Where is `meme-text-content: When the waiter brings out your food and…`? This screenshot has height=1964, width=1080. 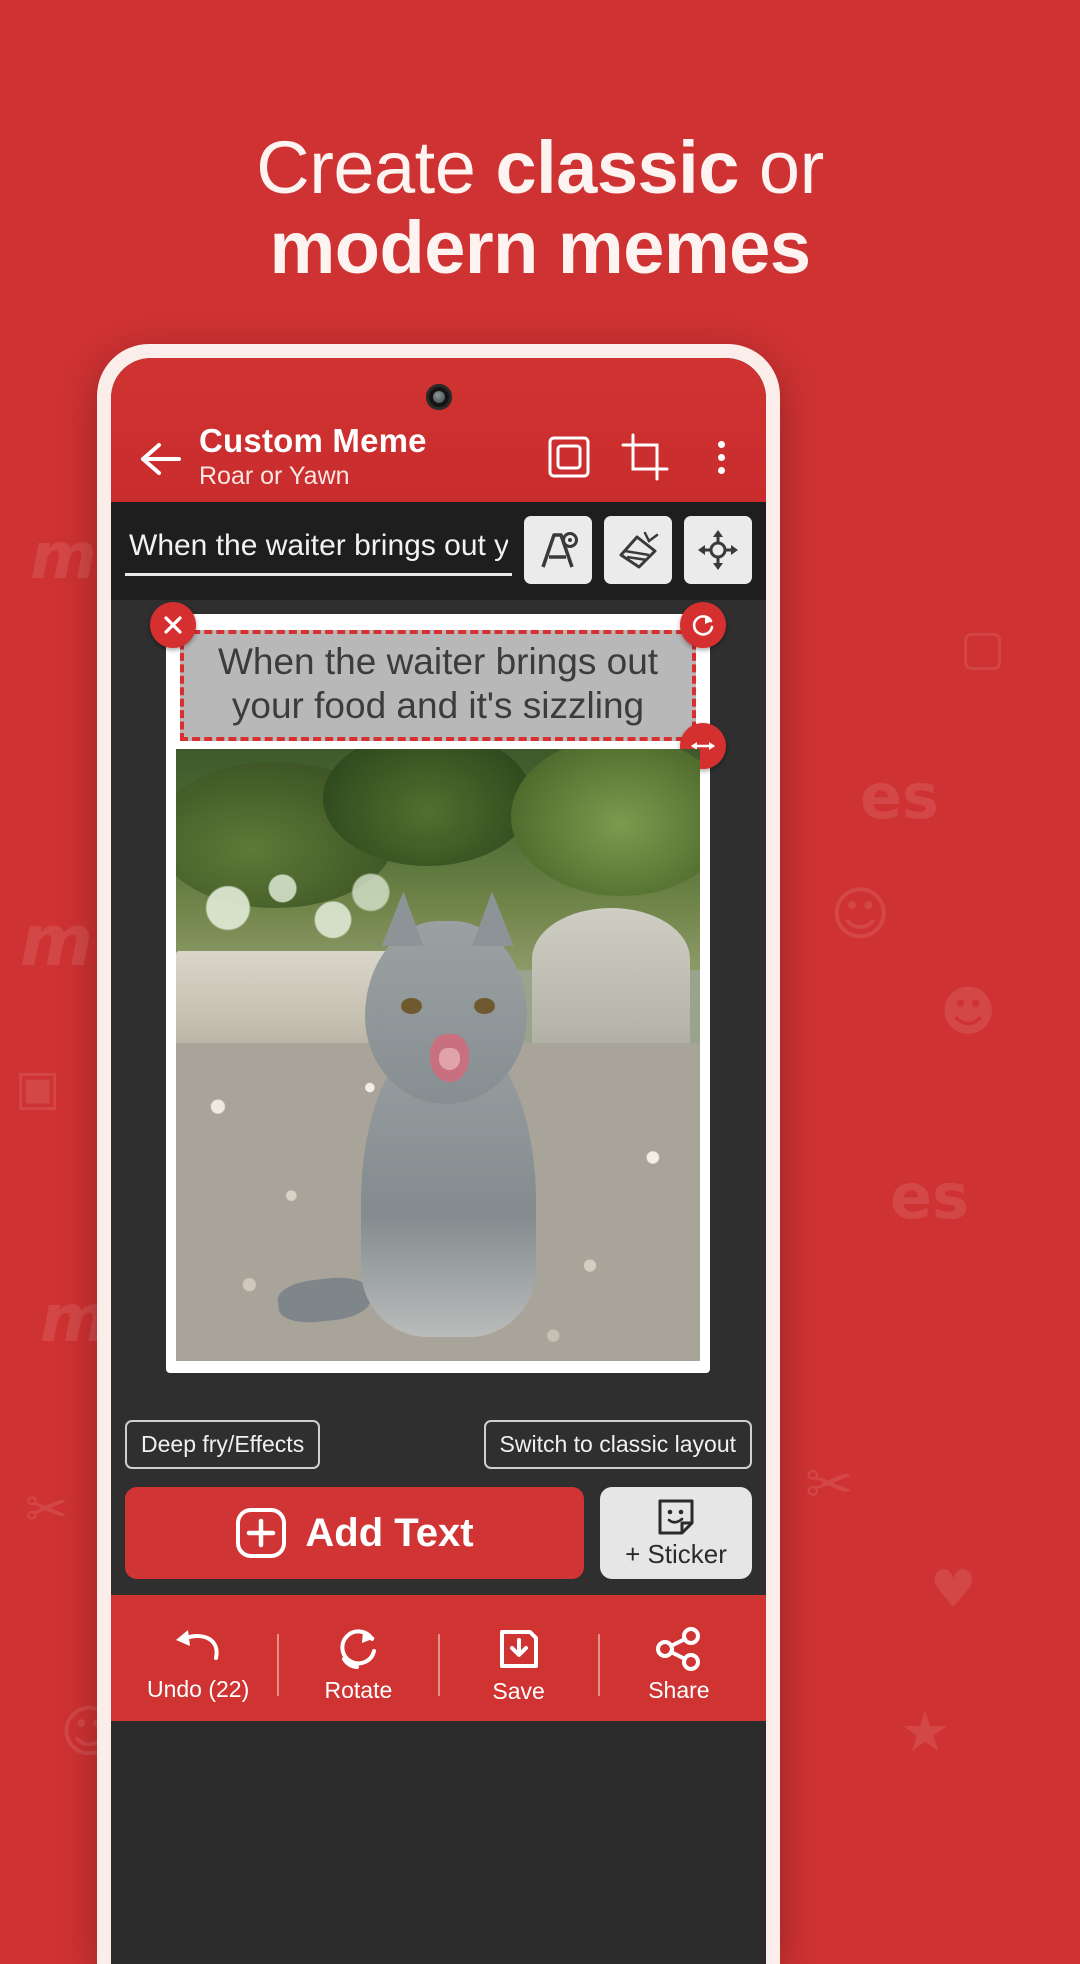
meme-text-content: When the waiter brings out your food and… is located at coordinates (438, 686).